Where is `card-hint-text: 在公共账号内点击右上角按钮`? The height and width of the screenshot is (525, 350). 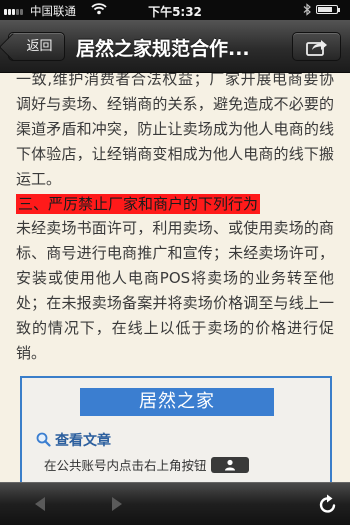
card-hint-text: 在公共账号内点击右上角按钮 is located at coordinates (125, 465).